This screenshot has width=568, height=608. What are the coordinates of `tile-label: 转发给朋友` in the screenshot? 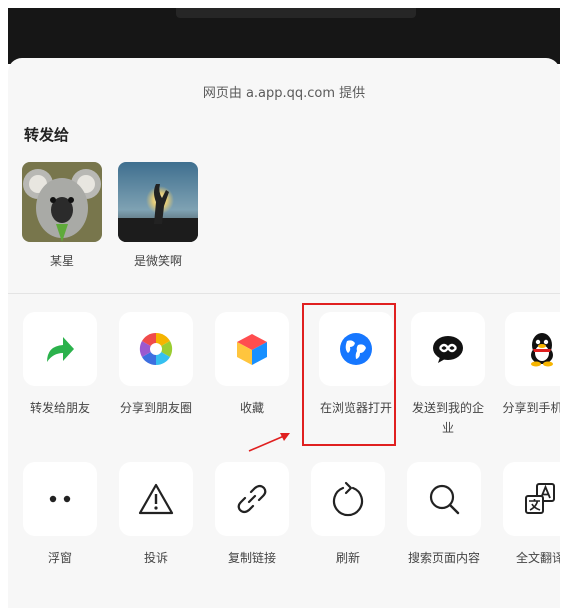 It's located at (59, 408).